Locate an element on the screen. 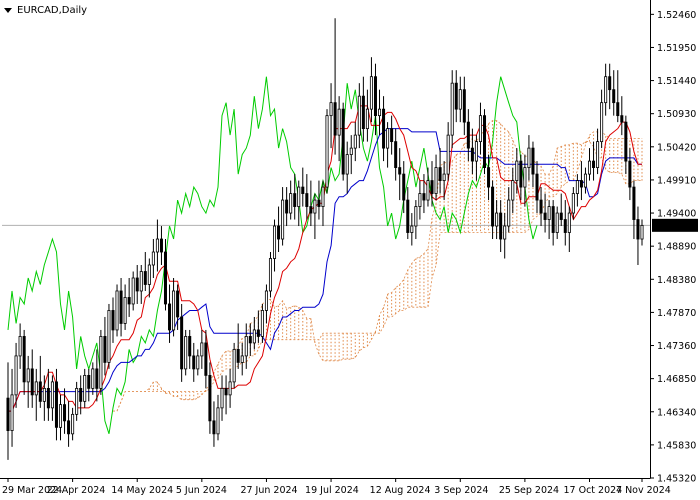 This screenshot has width=700, height=500. symbol-title: EURCAD,Daily is located at coordinates (52, 10).